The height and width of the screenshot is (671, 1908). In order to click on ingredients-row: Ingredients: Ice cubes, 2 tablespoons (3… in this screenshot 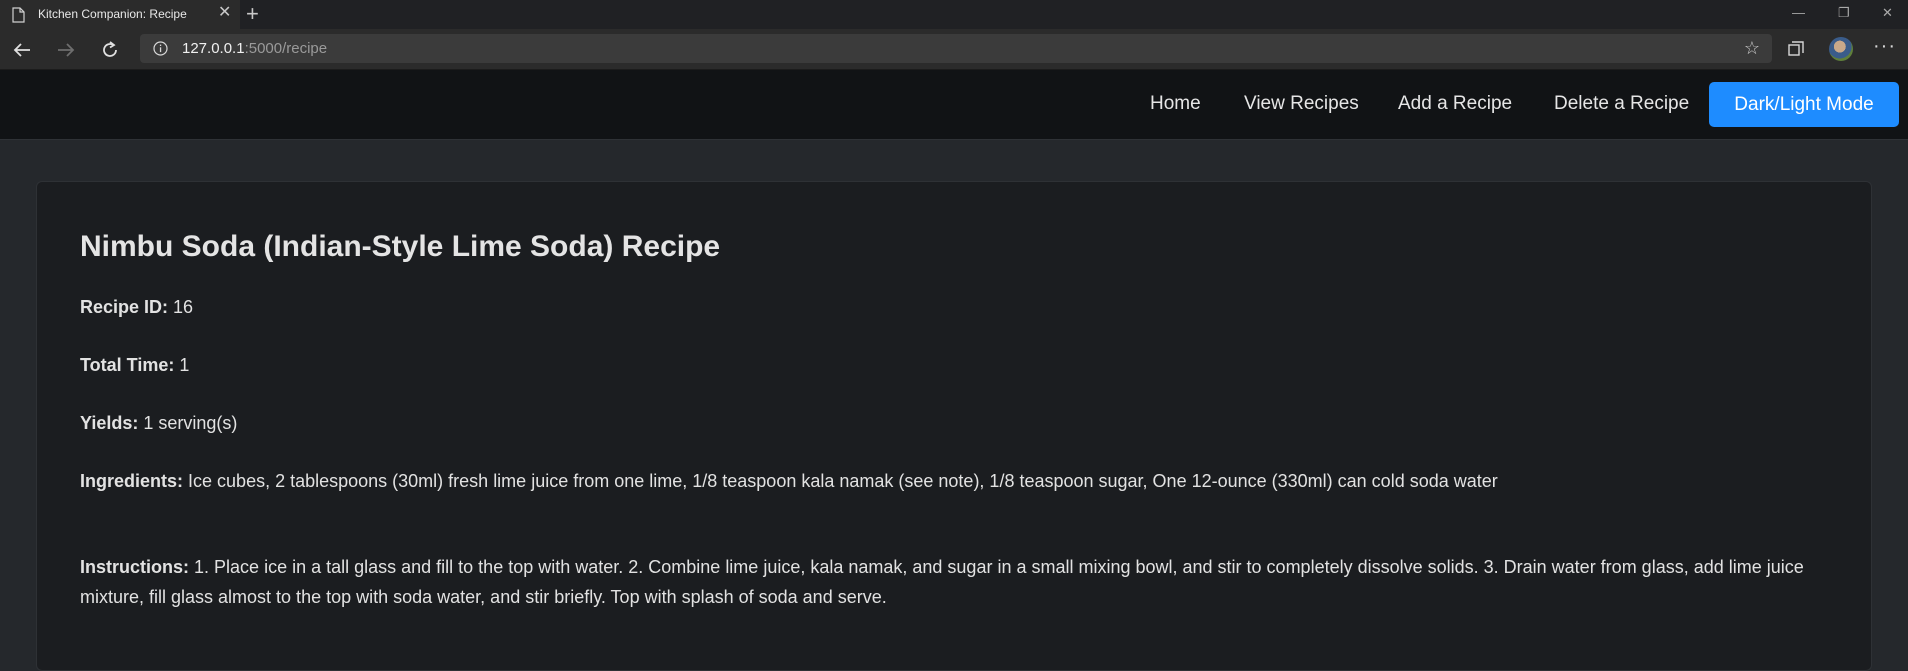, I will do `click(960, 481)`.